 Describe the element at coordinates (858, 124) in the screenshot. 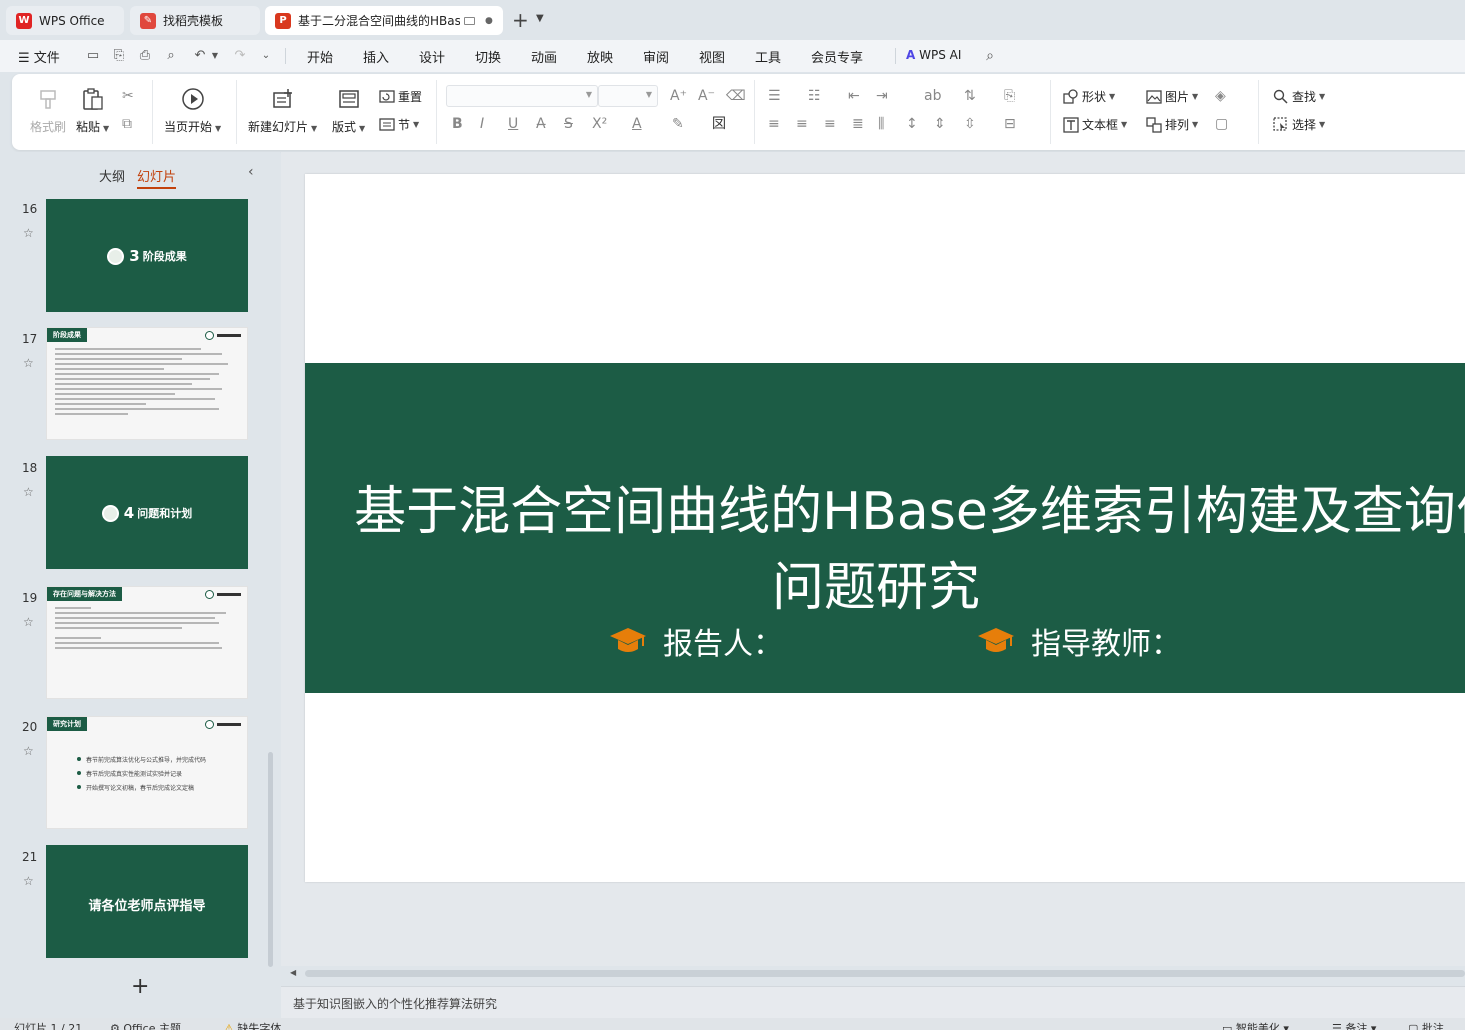

I see `justify-icon: ≣` at that location.